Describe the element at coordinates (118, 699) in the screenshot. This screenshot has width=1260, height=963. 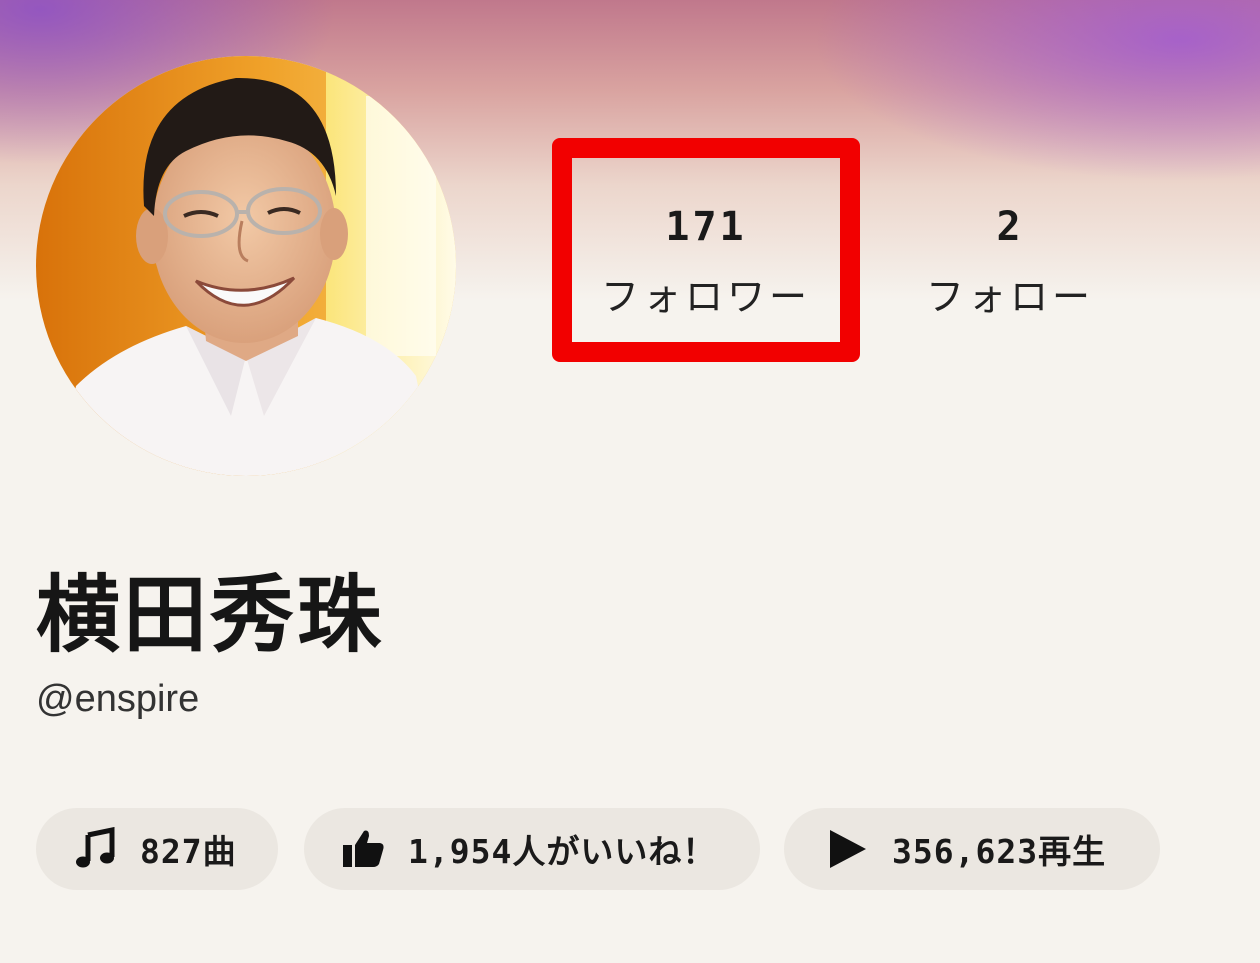
I see `user-handle: @enspire` at that location.